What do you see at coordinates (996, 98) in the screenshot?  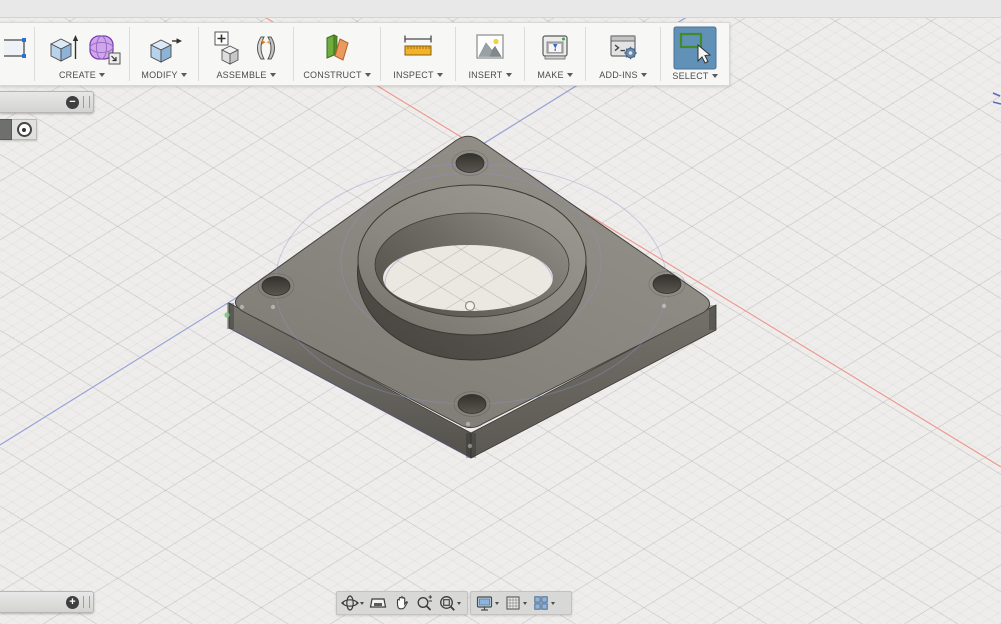 I see `right-edge-glyph` at bounding box center [996, 98].